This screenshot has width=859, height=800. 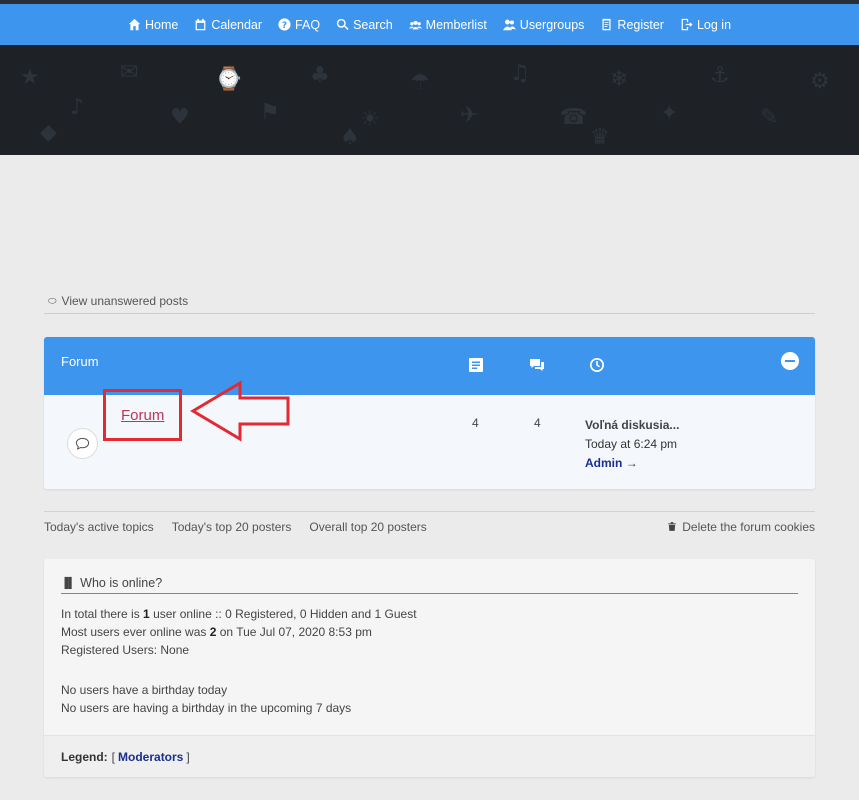 What do you see at coordinates (429, 756) in the screenshot?
I see `legend-bar: Legend: [ Moderators ]` at bounding box center [429, 756].